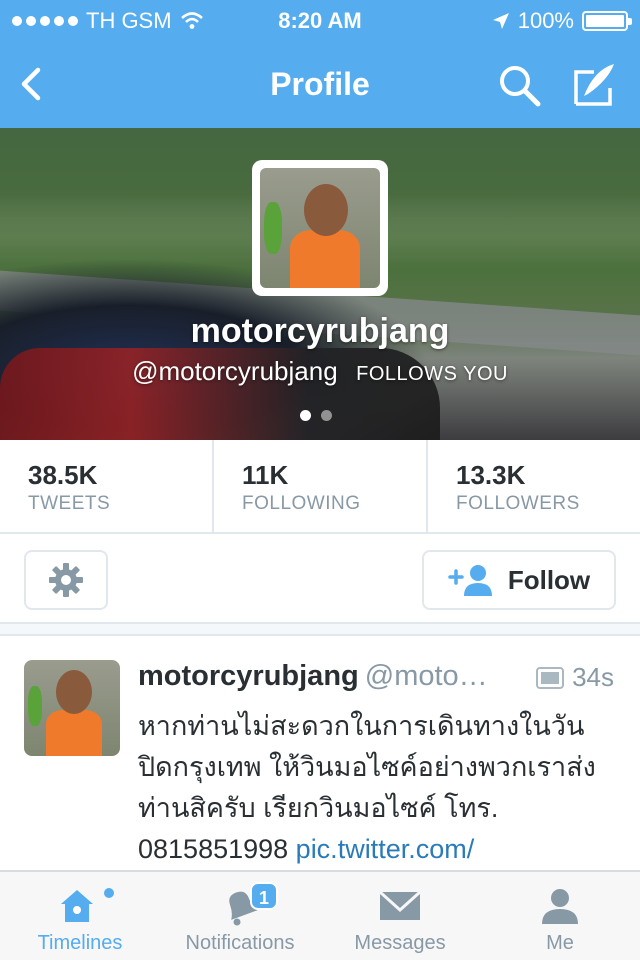  I want to click on page-title: Profile, so click(320, 84).